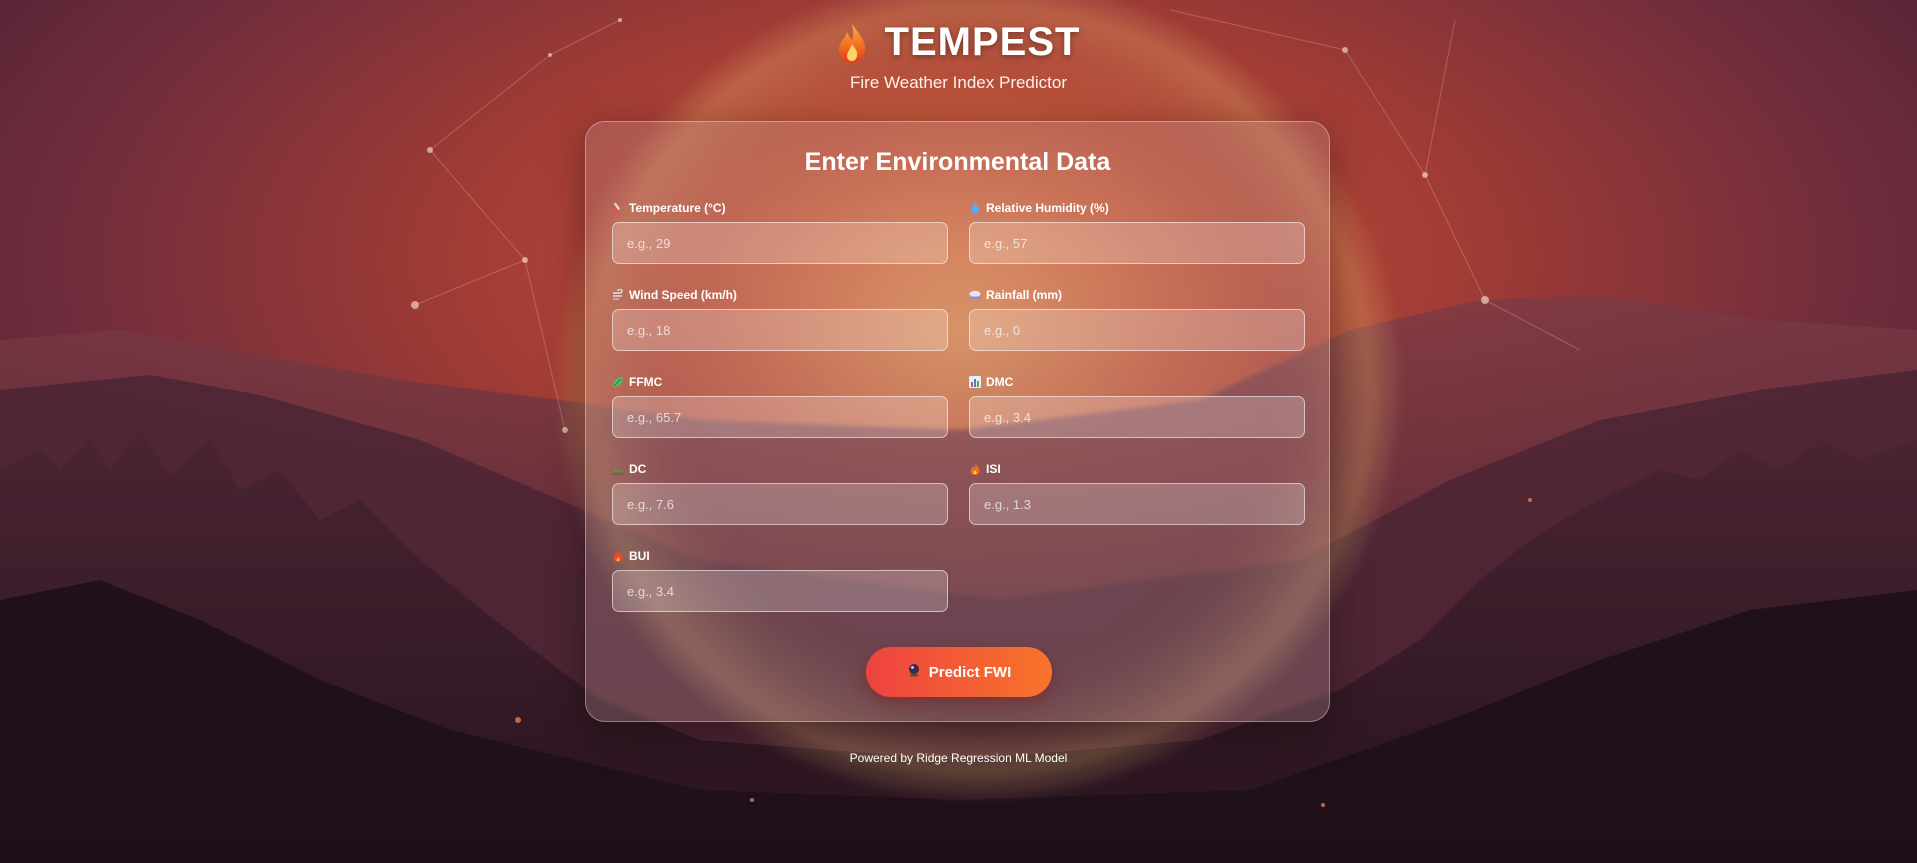 The height and width of the screenshot is (863, 1917). I want to click on humidity-field: Relative Humidity (%), so click(1137, 232).